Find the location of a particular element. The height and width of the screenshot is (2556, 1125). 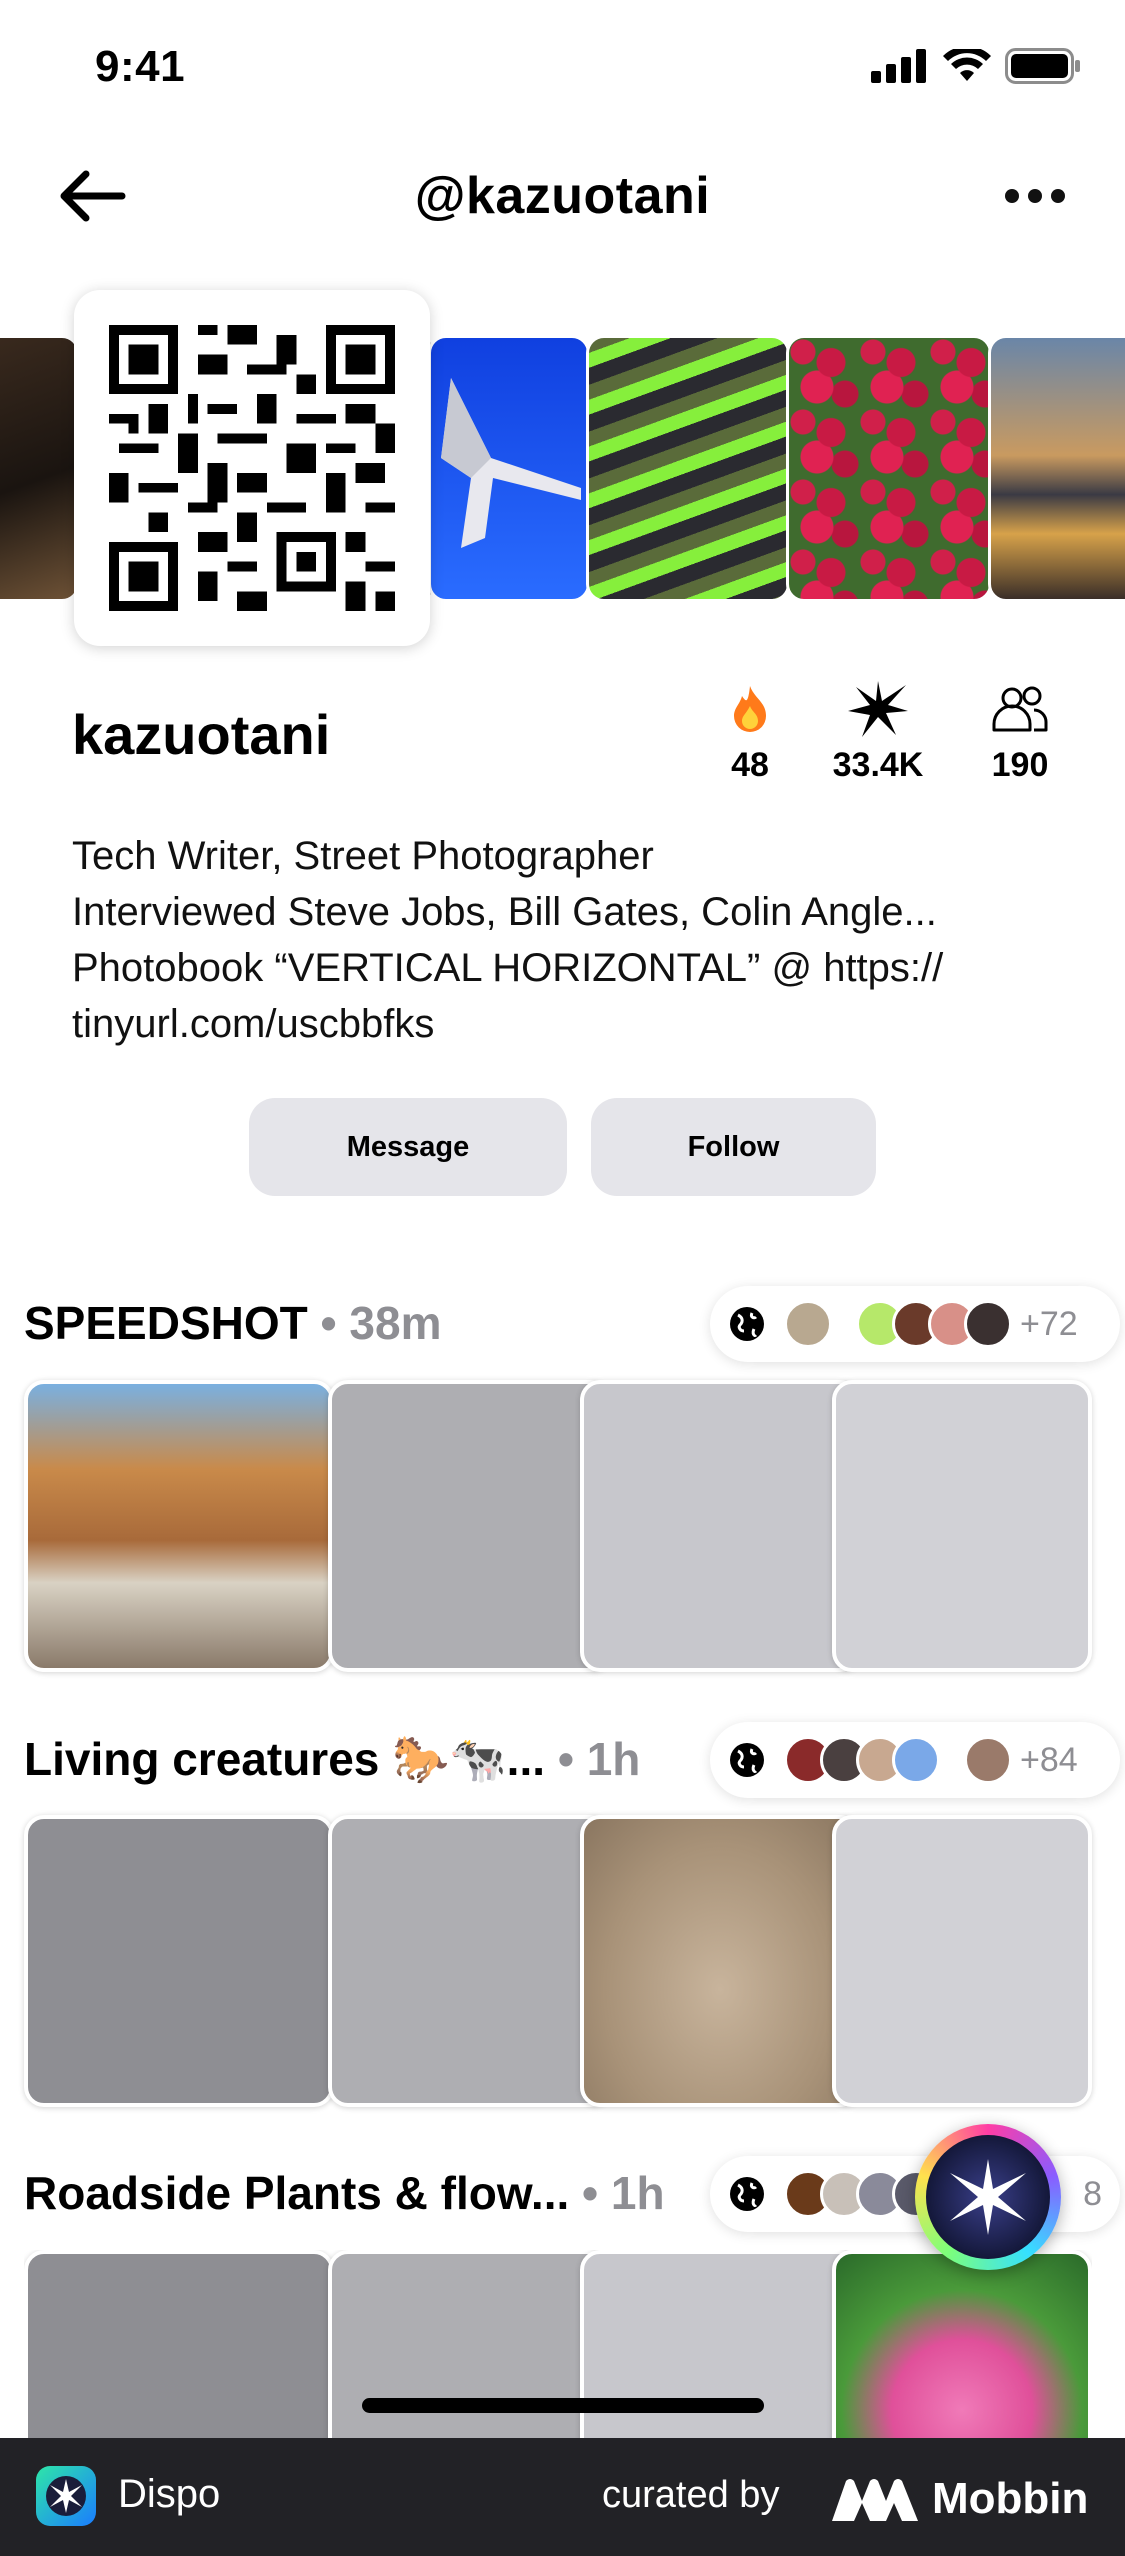

status-icons is located at coordinates (976, 66).